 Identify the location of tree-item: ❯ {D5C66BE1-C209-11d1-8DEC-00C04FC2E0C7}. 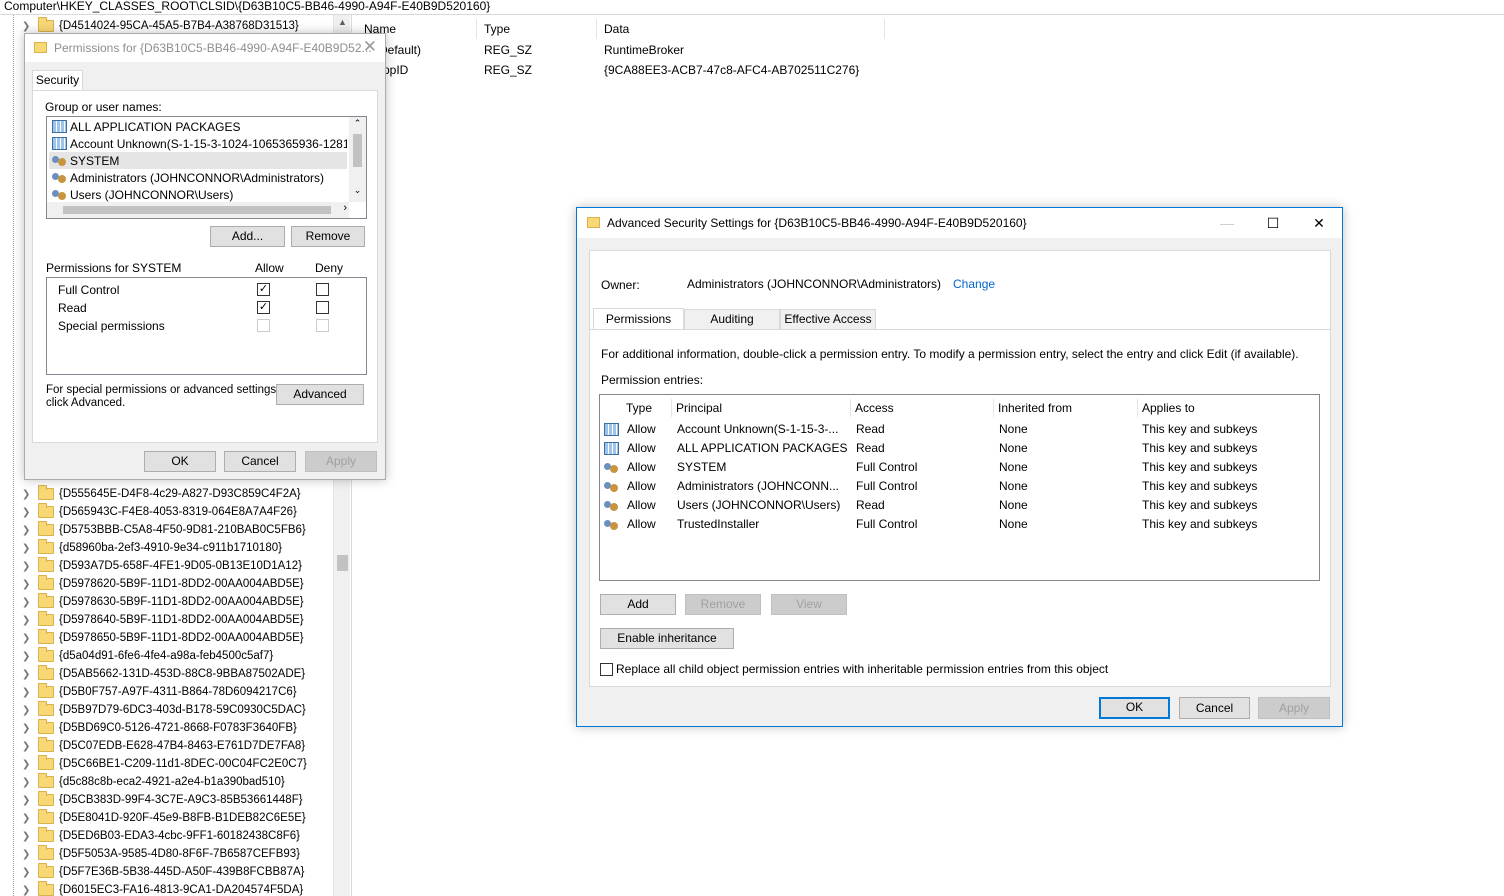
(166, 764).